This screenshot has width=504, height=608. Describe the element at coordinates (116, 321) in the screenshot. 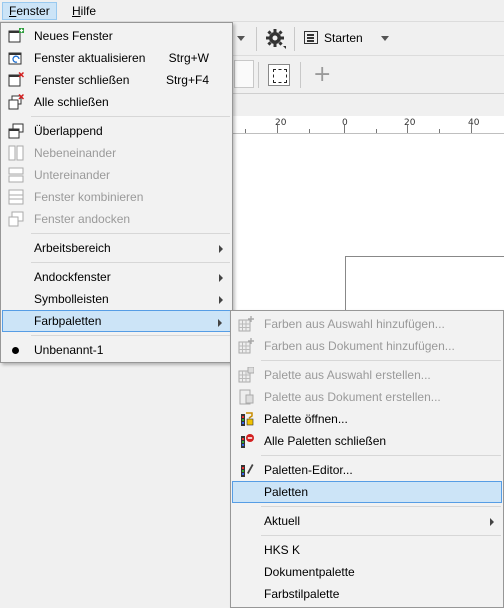

I see `menu-item-farbpaletten: Farbpaletten` at that location.